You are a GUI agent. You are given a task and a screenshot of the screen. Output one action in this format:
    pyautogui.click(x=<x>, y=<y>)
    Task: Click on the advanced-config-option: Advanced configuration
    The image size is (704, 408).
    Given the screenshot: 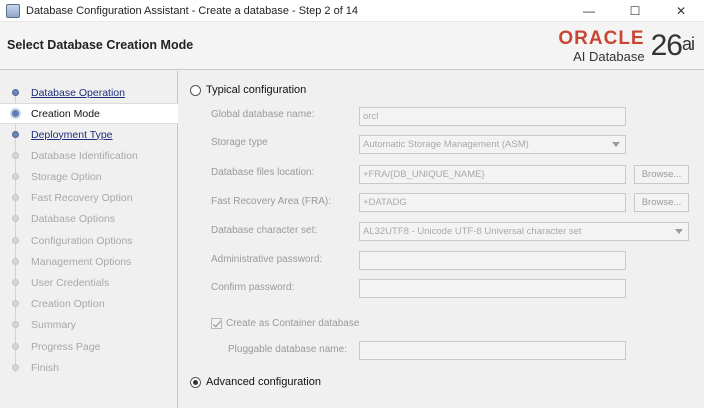 What is the action you would take?
    pyautogui.click(x=255, y=382)
    